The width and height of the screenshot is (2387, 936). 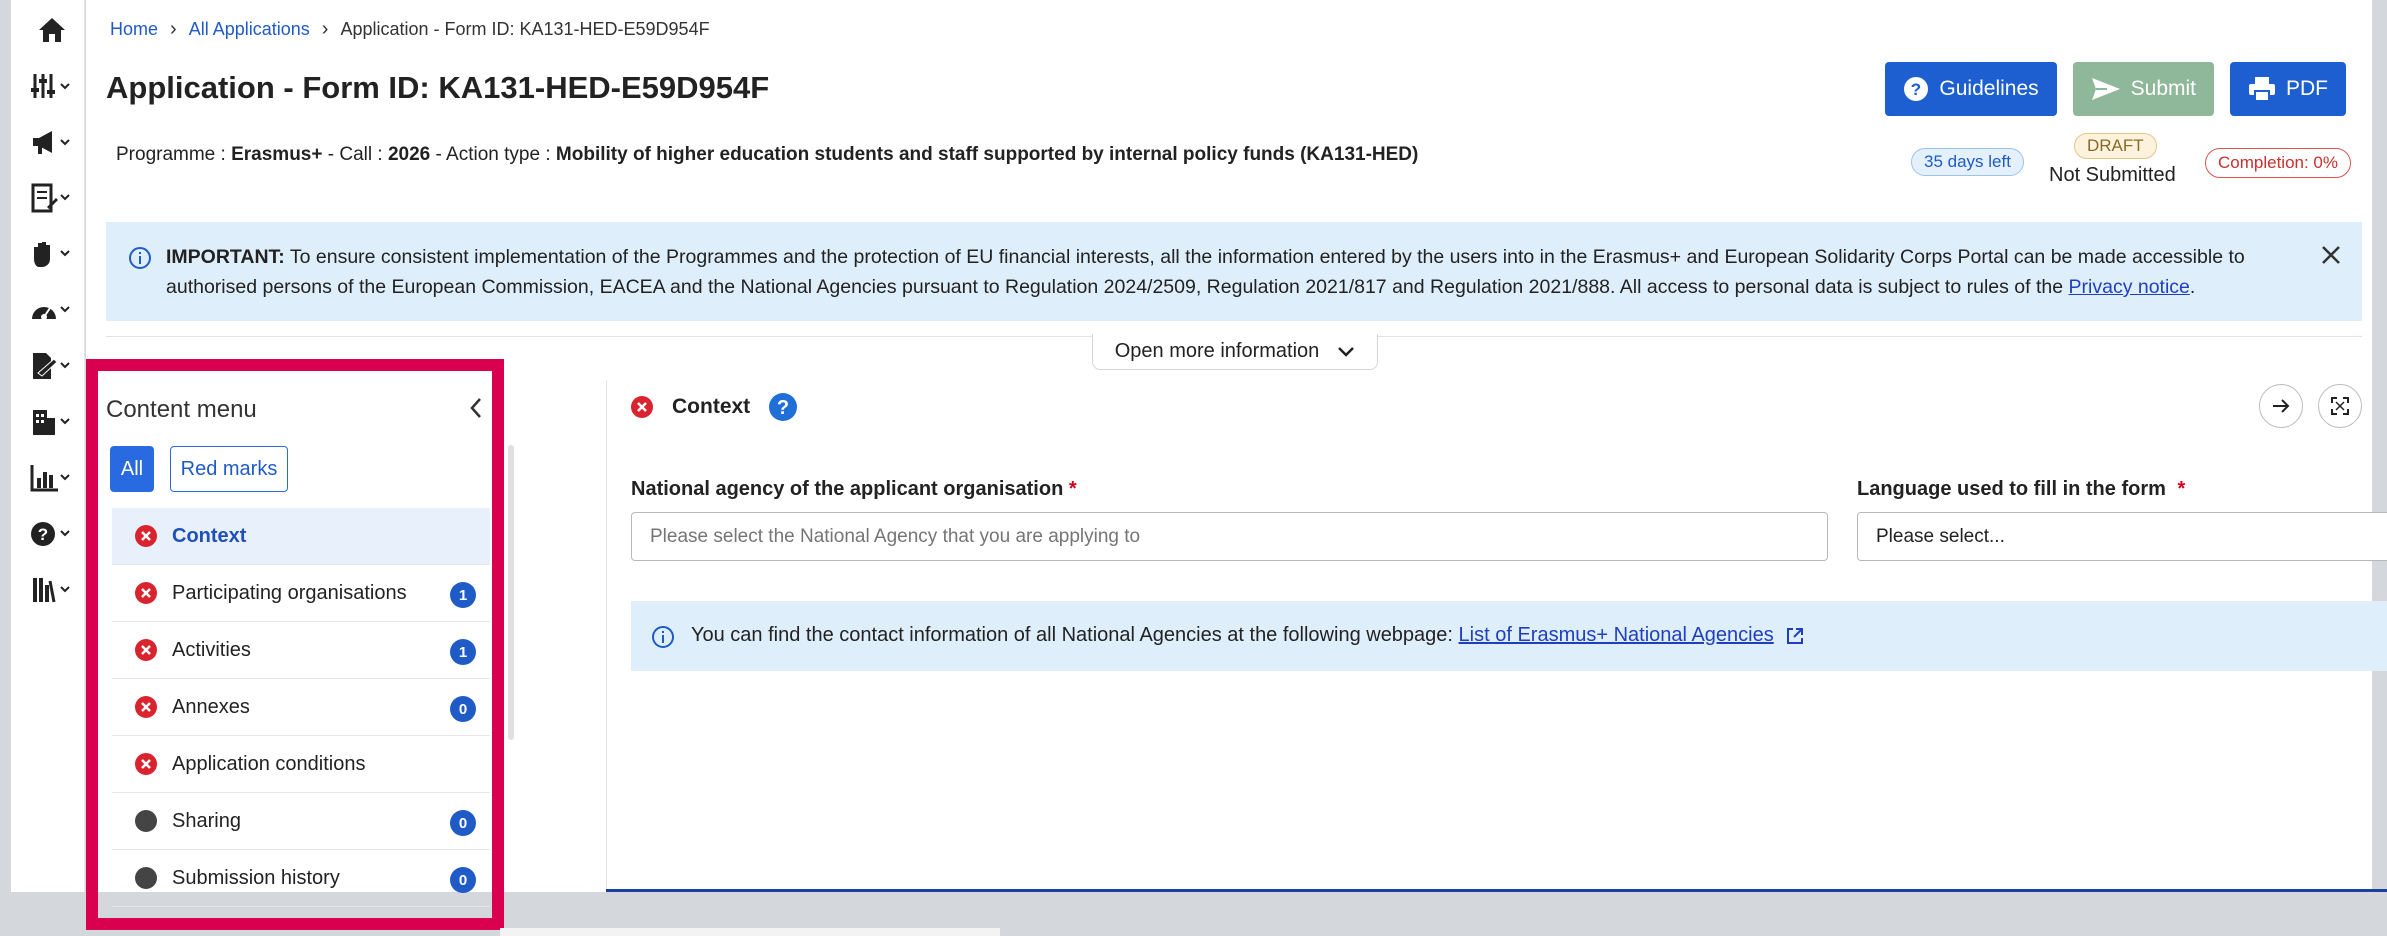 I want to click on expand-button, so click(x=2340, y=406).